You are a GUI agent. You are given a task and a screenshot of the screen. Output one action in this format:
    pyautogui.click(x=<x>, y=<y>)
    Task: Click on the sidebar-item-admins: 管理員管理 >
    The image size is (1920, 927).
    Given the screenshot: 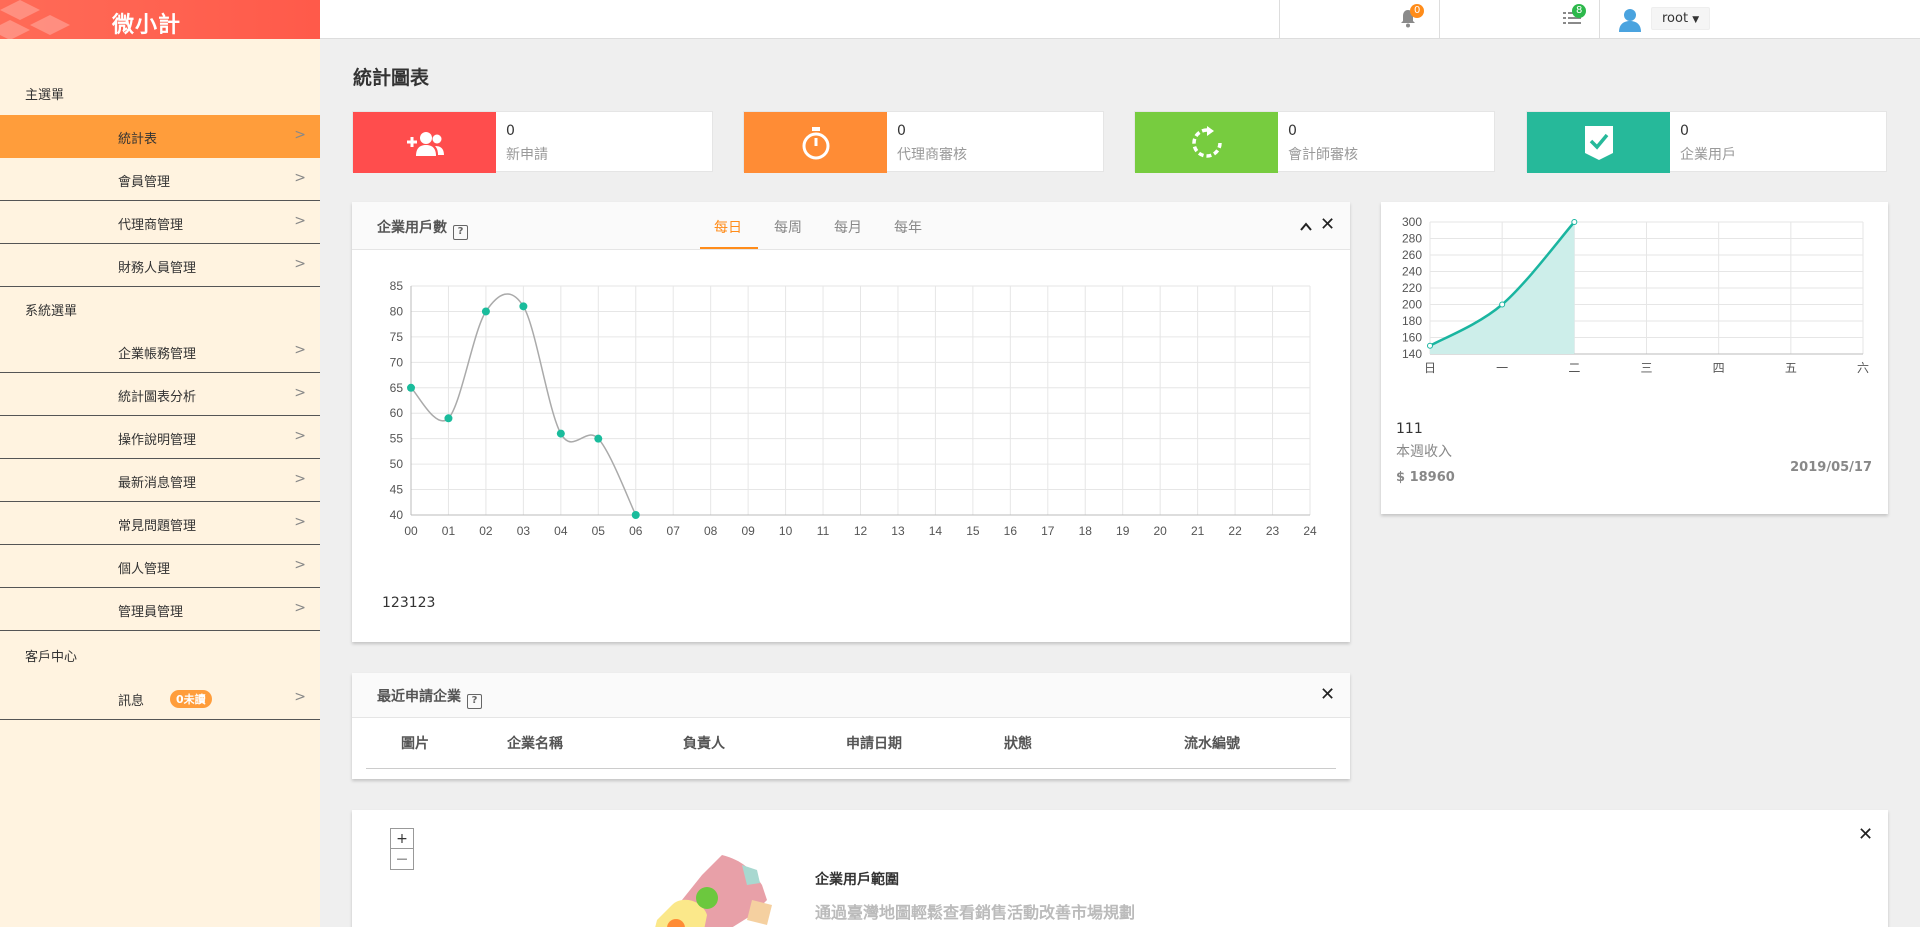 What is the action you would take?
    pyautogui.click(x=160, y=609)
    